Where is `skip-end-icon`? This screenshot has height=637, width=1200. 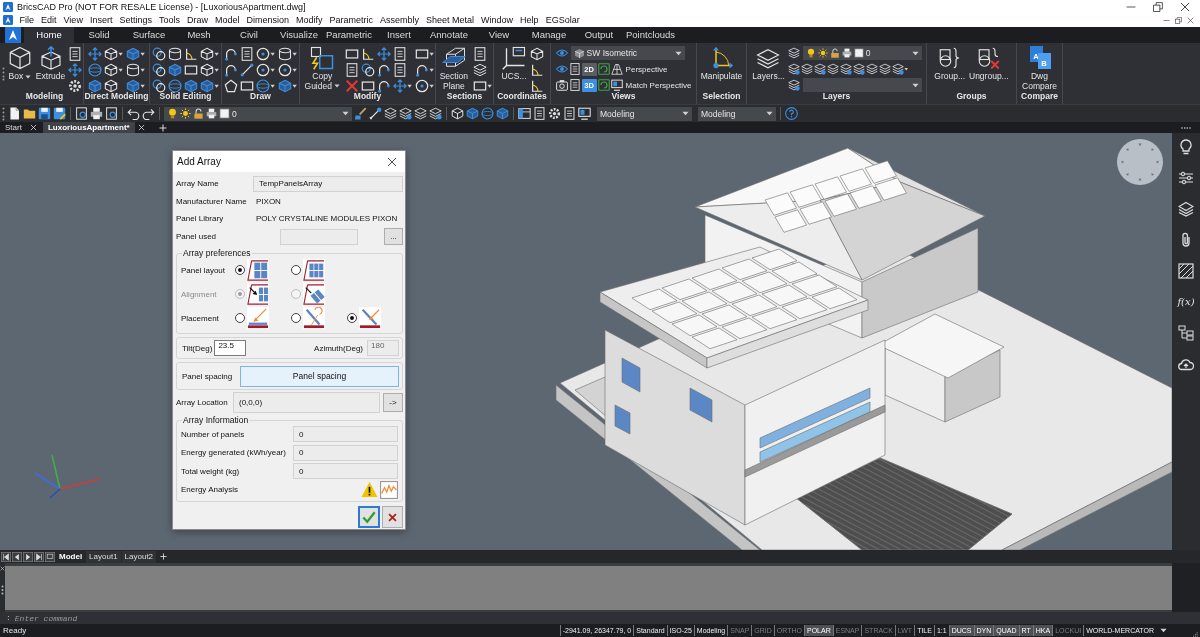 skip-end-icon is located at coordinates (39, 556).